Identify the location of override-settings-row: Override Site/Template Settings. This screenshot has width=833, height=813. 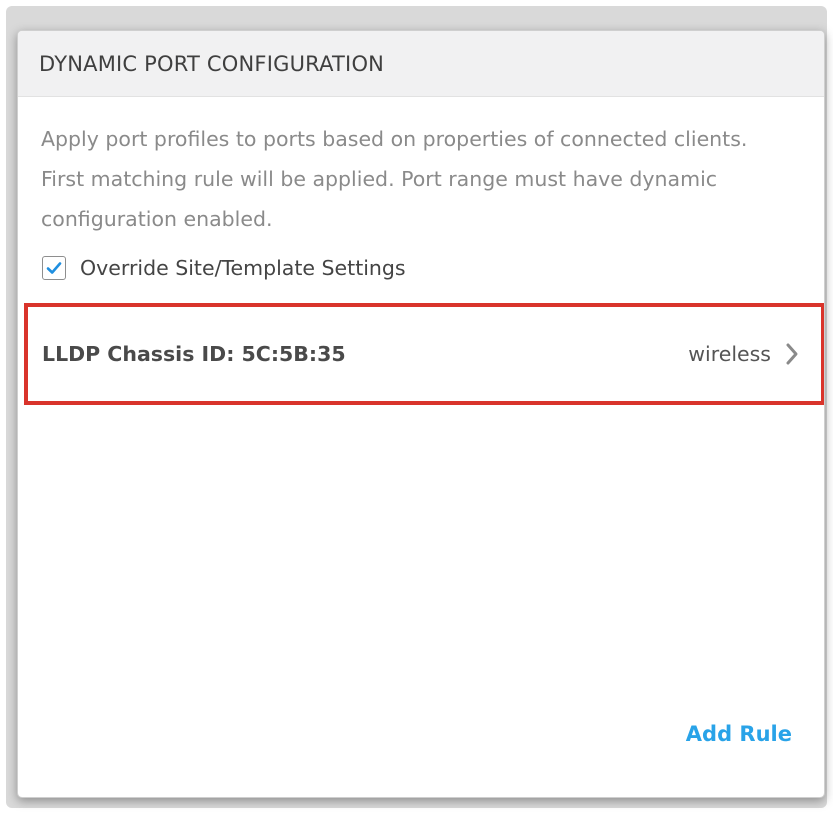
(224, 268).